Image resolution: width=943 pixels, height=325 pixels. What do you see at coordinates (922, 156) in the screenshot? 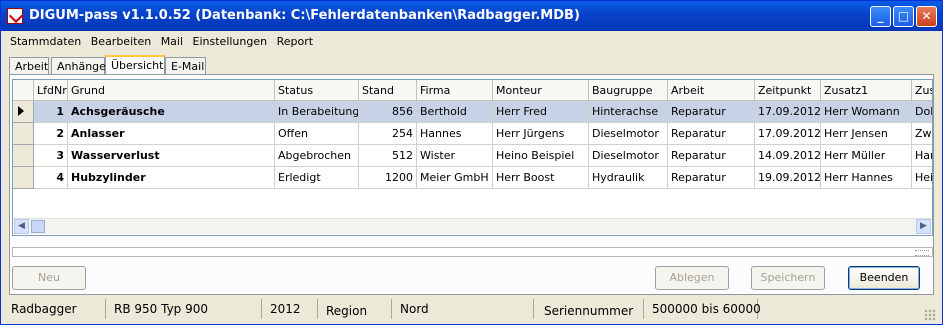
I see `cell-zusatz2: Har` at bounding box center [922, 156].